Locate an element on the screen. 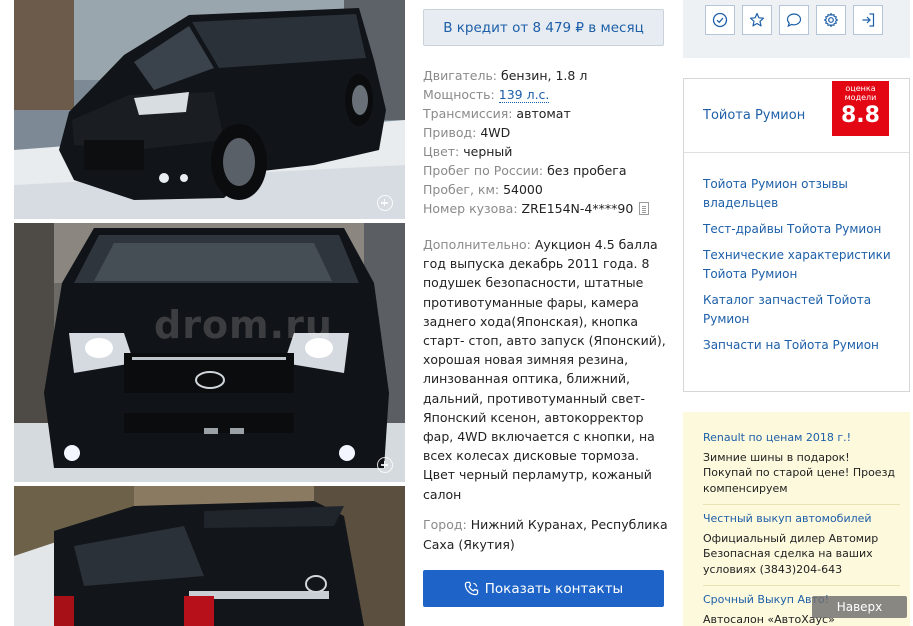  credit-button: В кредит от 8 479 ₽ в месяц is located at coordinates (543, 27).